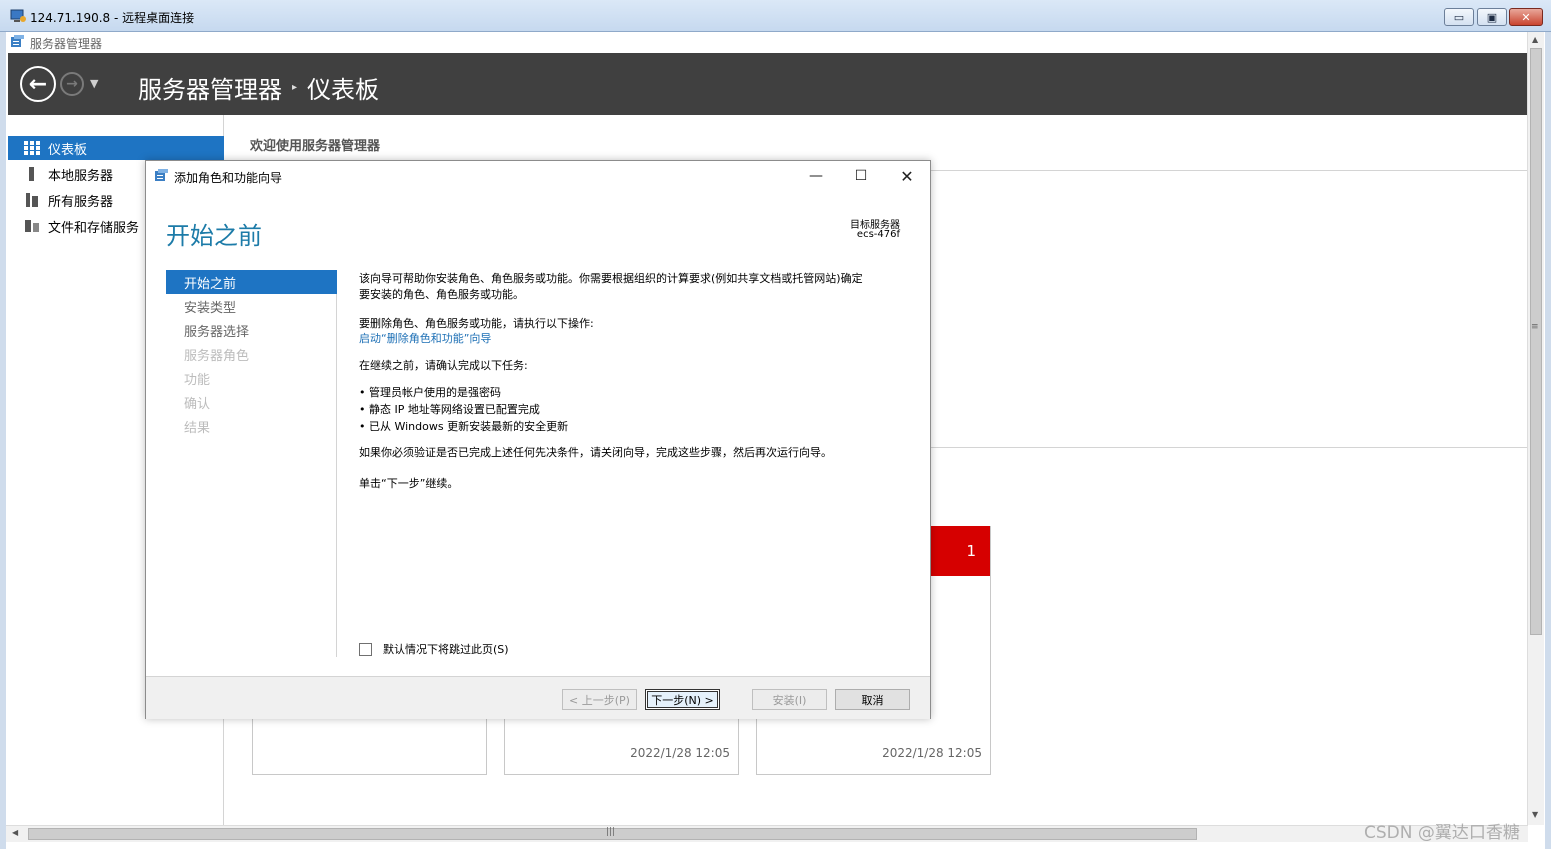 Image resolution: width=1551 pixels, height=849 pixels. Describe the element at coordinates (1535, 814) in the screenshot. I see `scroll-down-icon: ▼` at that location.